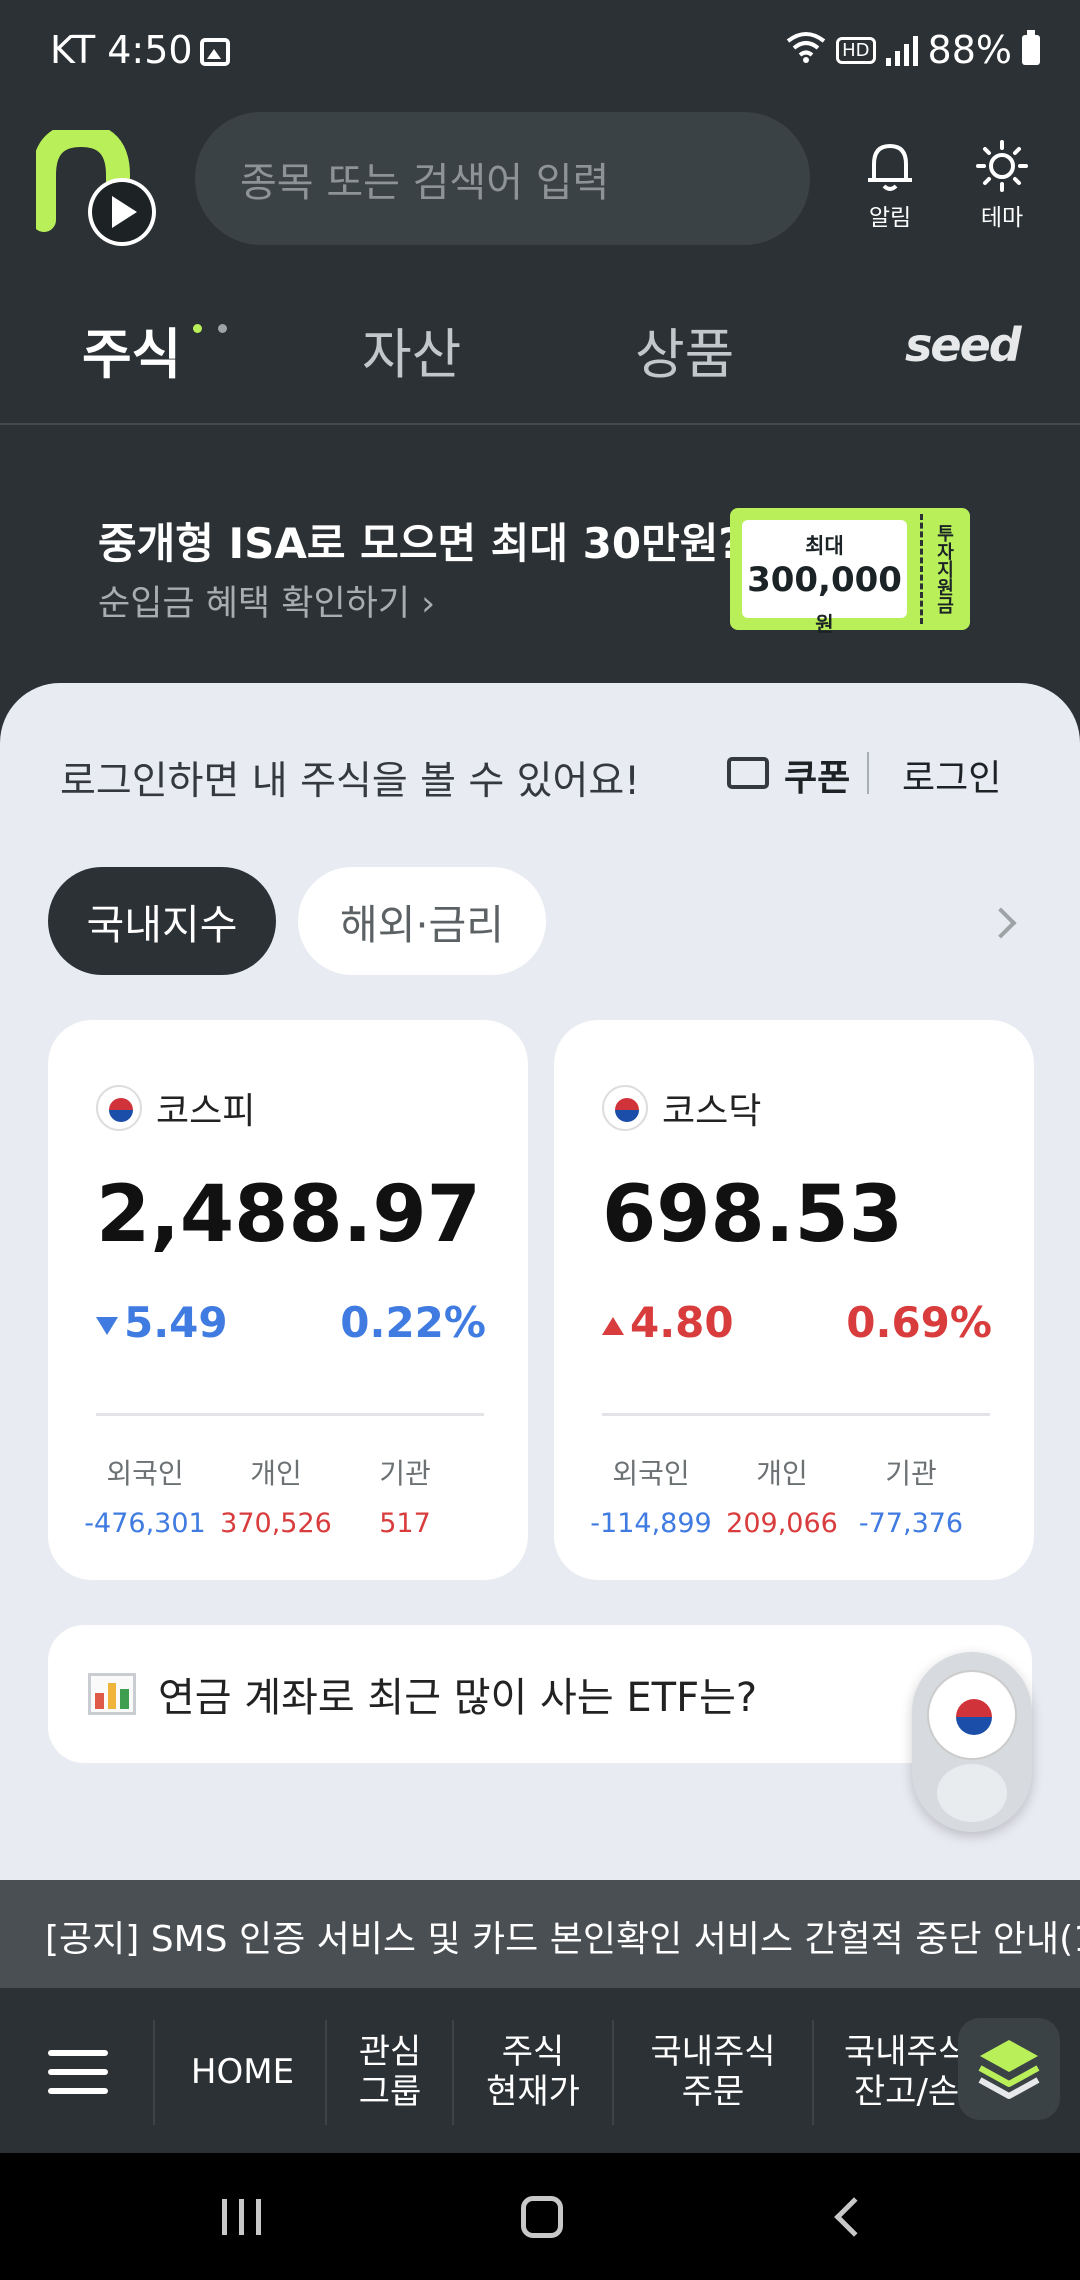 This screenshot has height=2280, width=1080. What do you see at coordinates (107, 1325) in the screenshot?
I see `down-arrow-icon` at bounding box center [107, 1325].